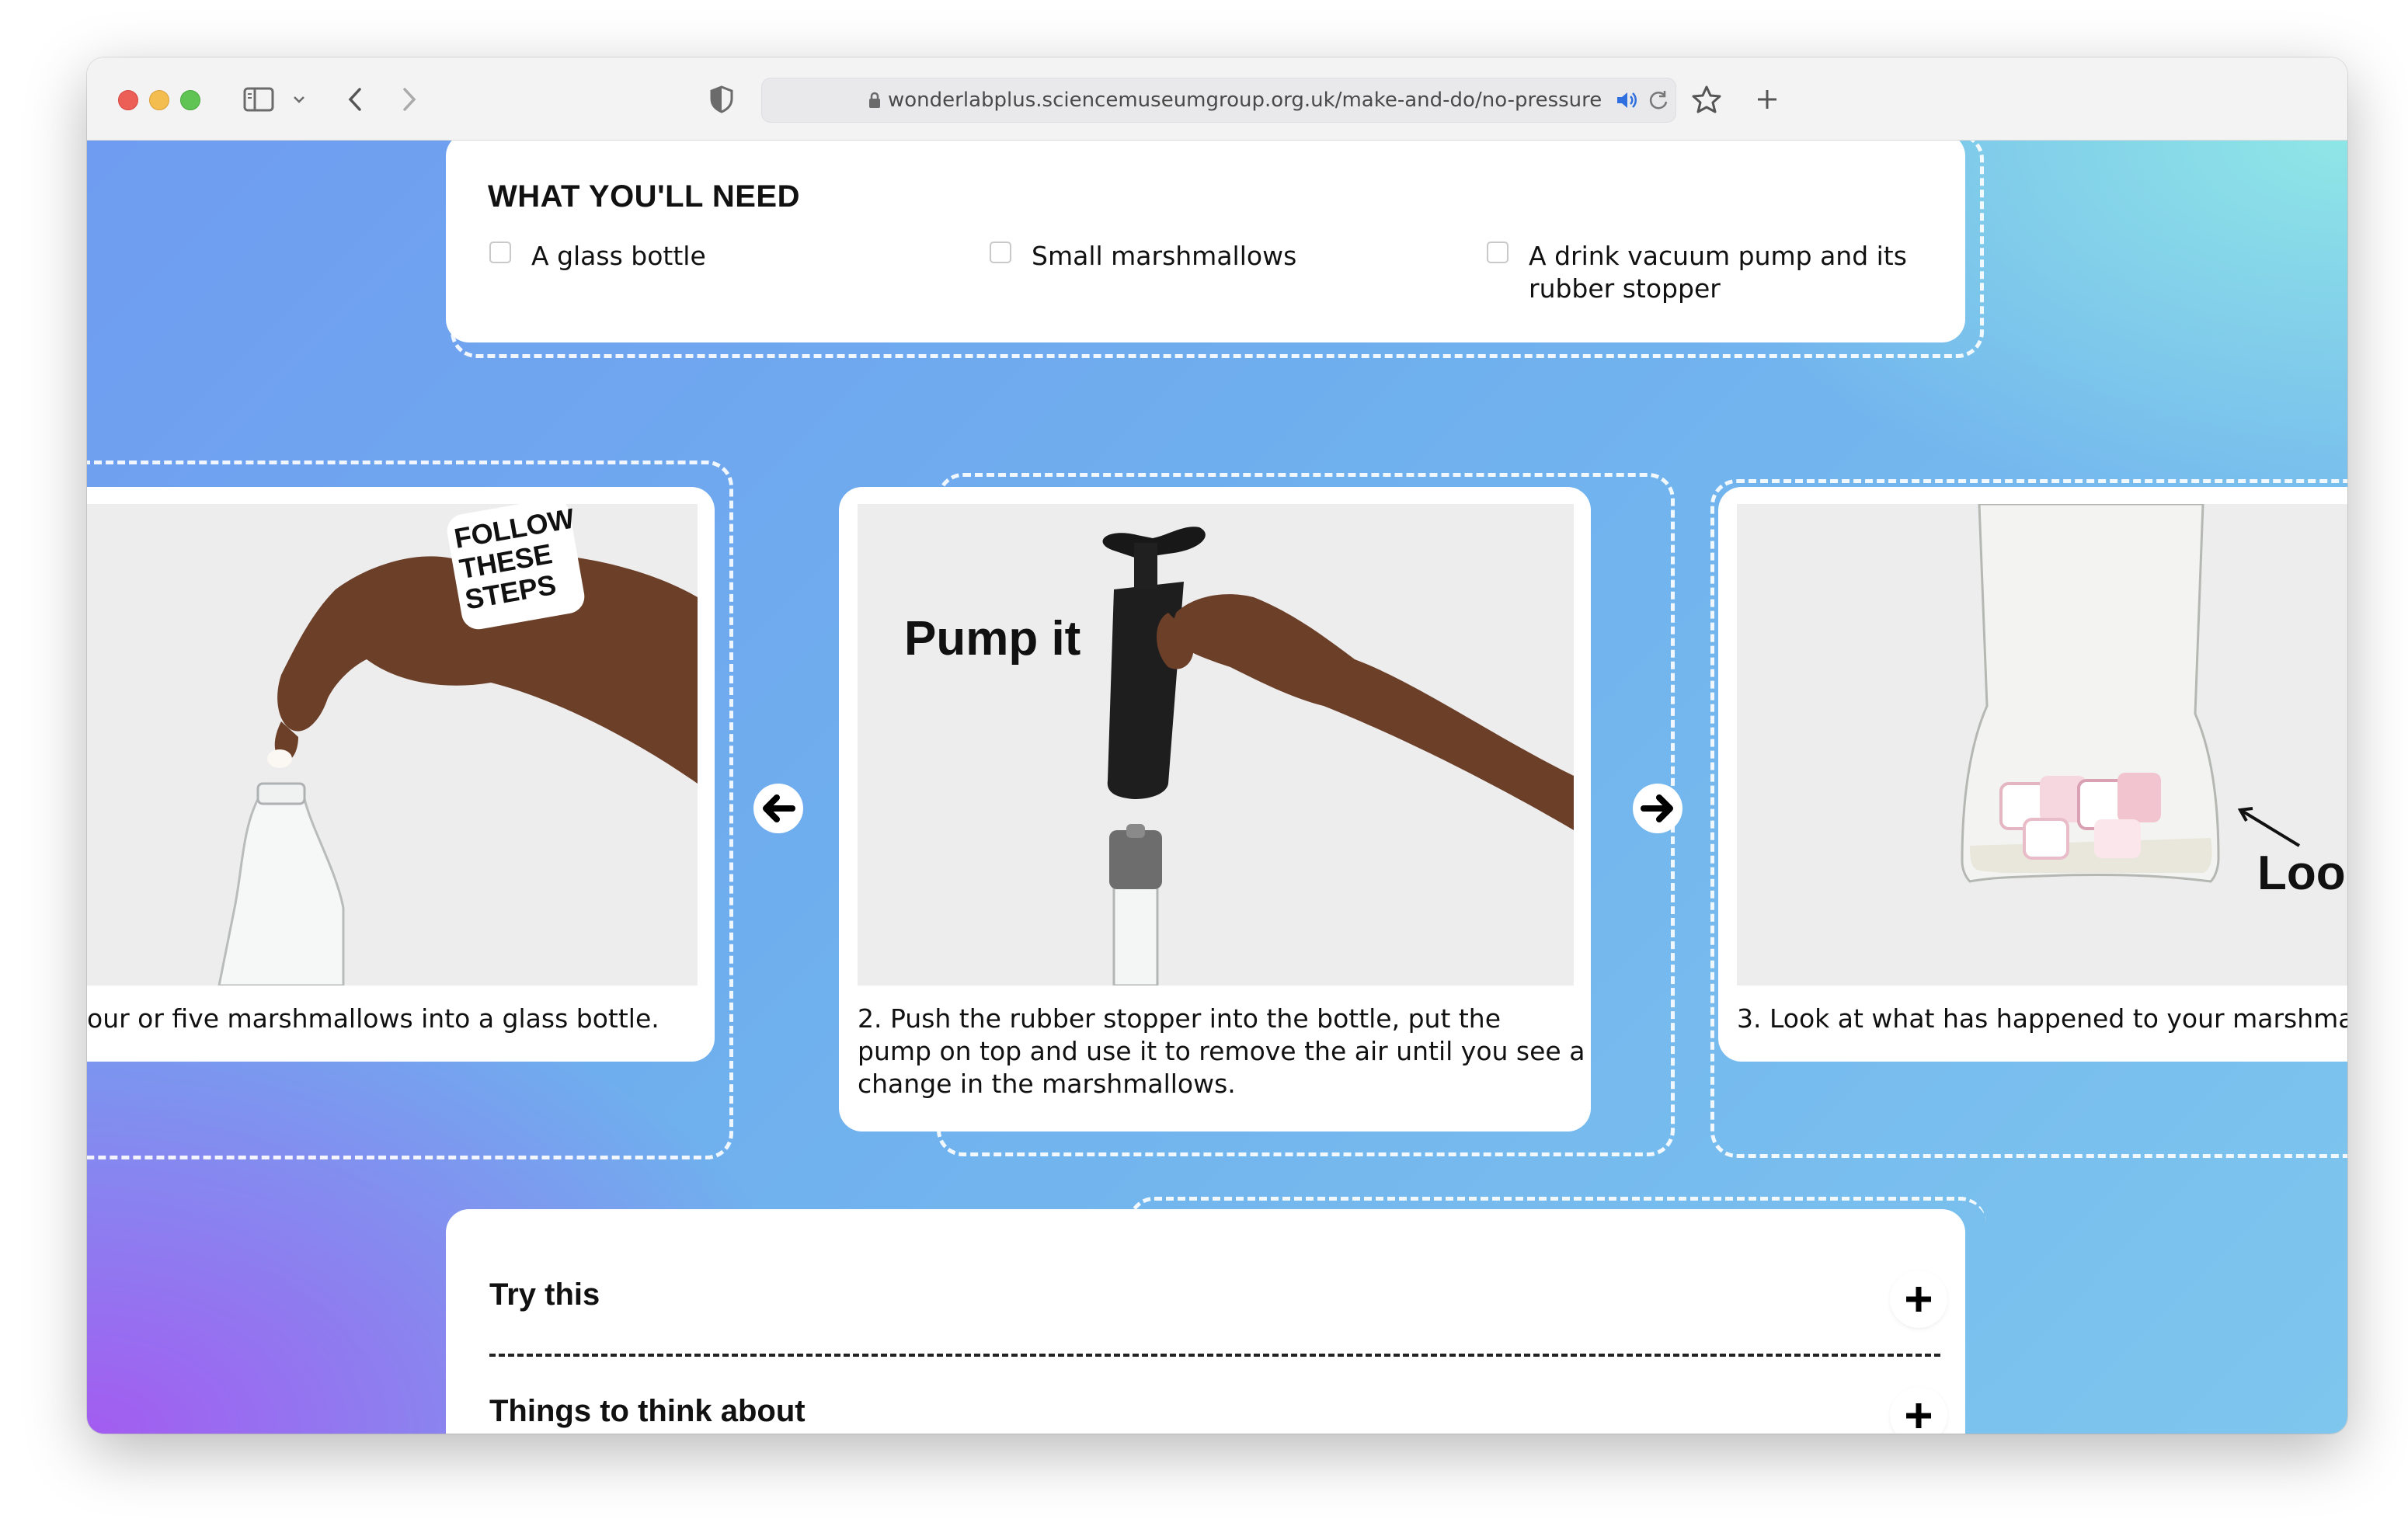  I want to click on arrow-right-icon, so click(1657, 808).